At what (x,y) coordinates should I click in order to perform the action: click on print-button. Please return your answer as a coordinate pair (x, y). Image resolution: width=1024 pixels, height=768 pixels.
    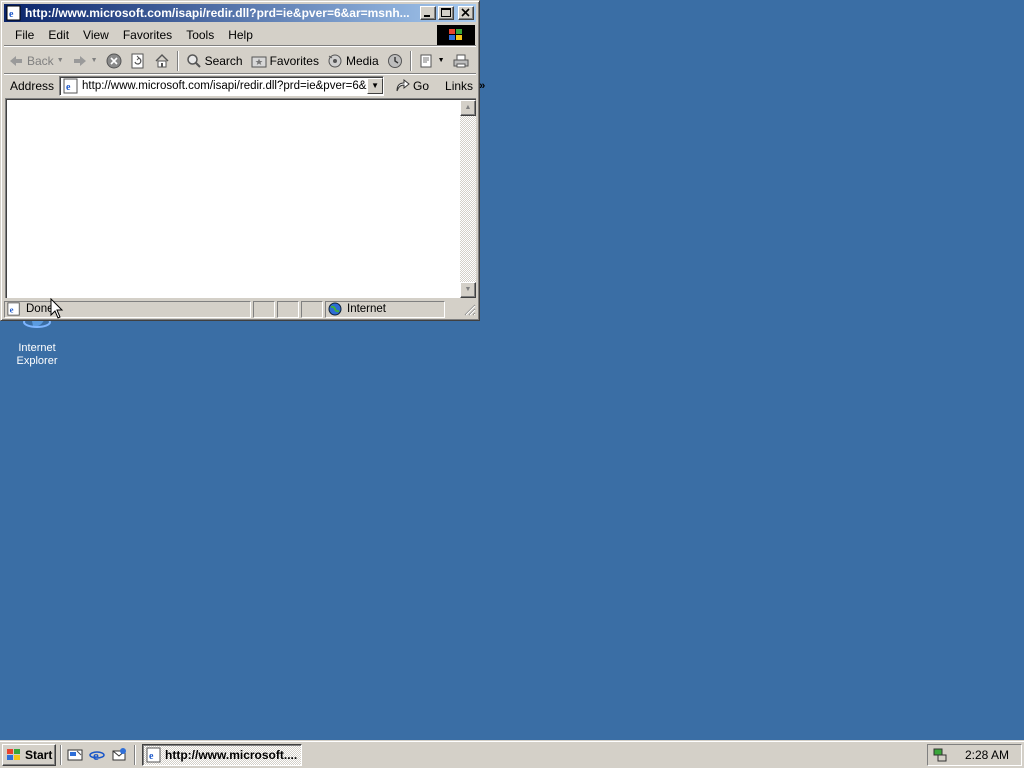
    Looking at the image, I should click on (461, 61).